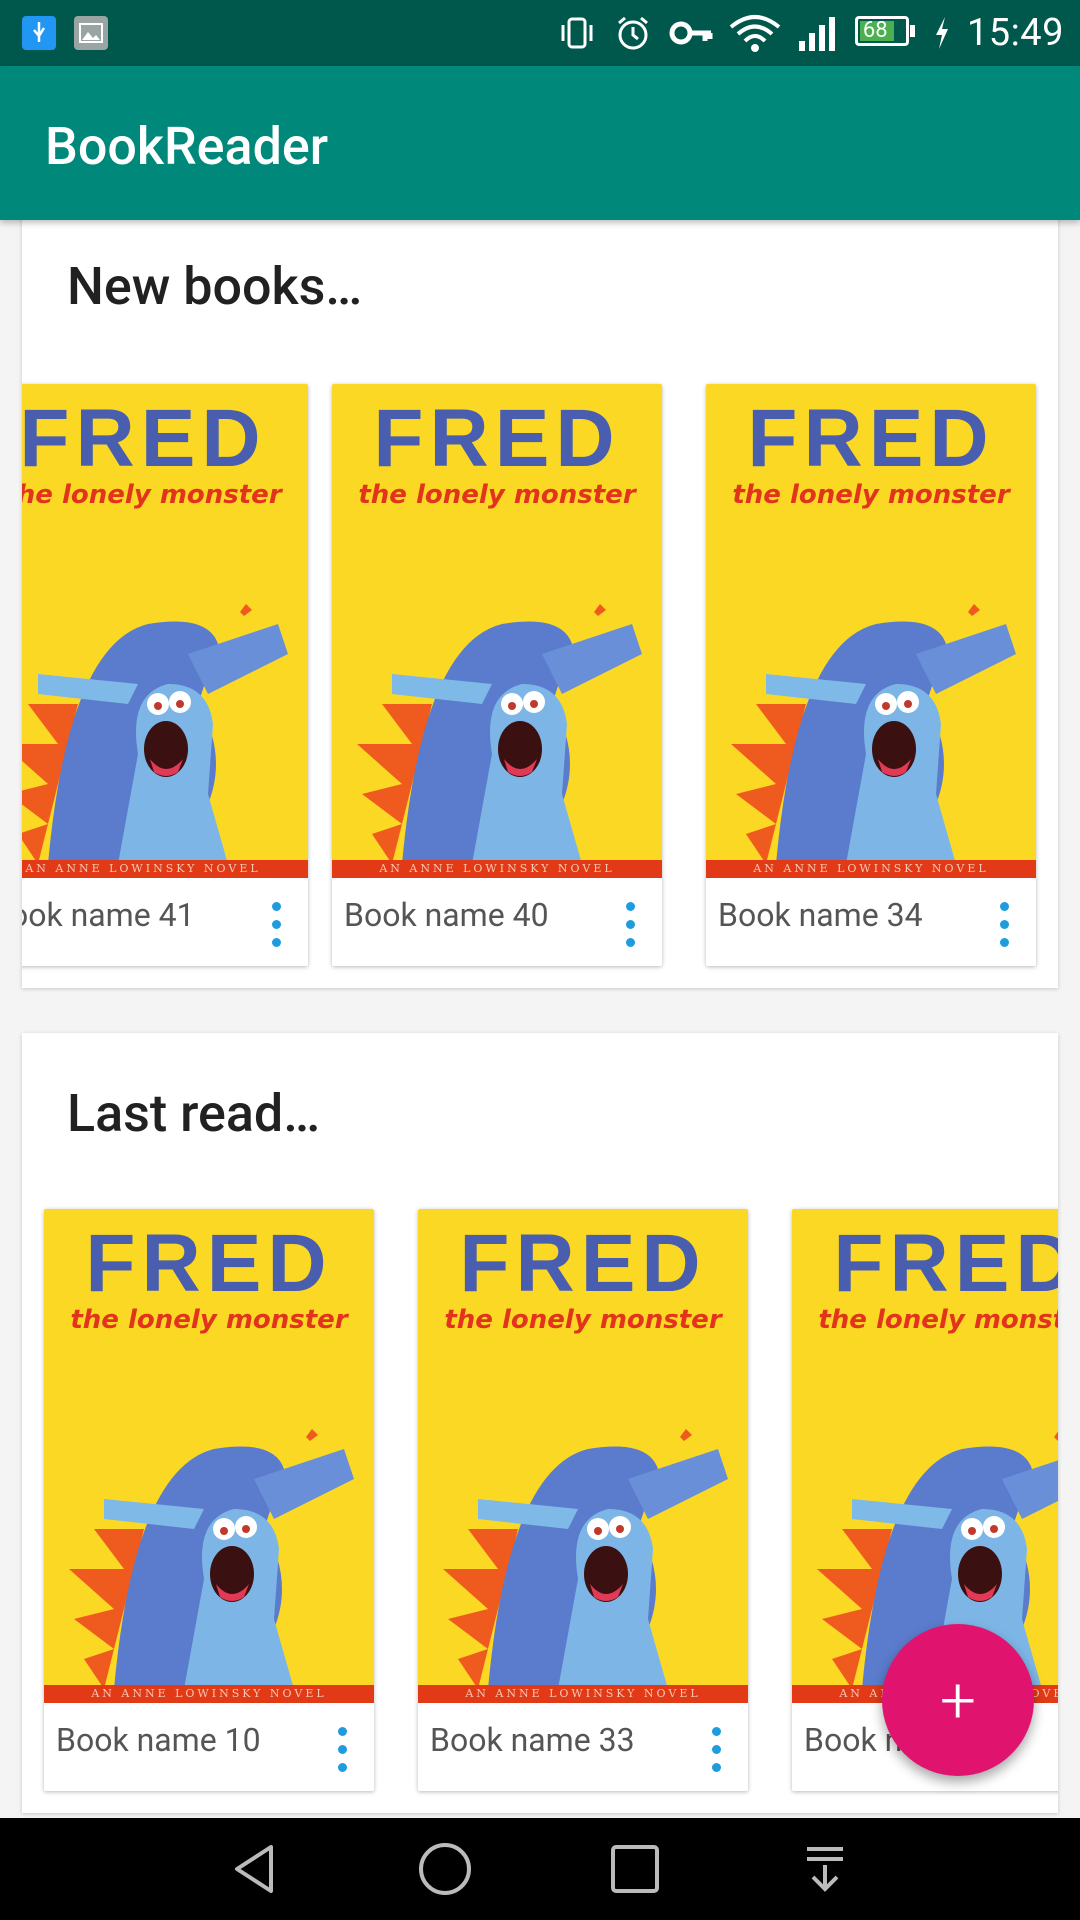 The height and width of the screenshot is (1920, 1080). What do you see at coordinates (825, 1869) in the screenshot?
I see `notifications-pulldown-icon` at bounding box center [825, 1869].